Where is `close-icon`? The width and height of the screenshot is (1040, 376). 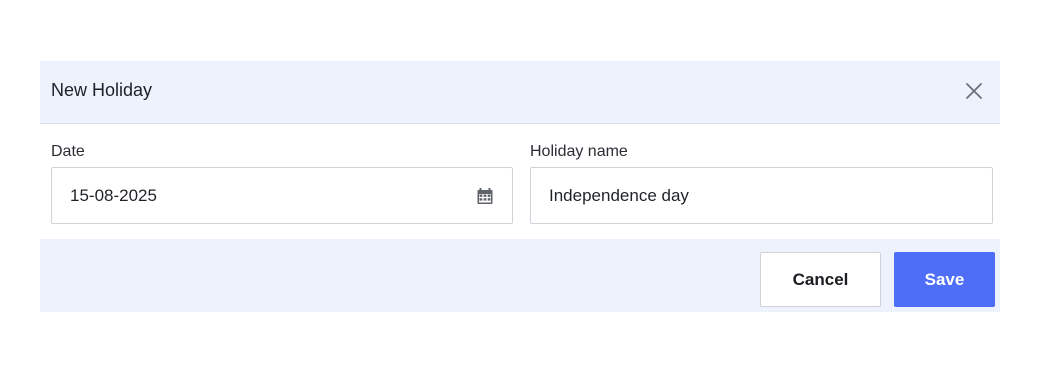 close-icon is located at coordinates (974, 91).